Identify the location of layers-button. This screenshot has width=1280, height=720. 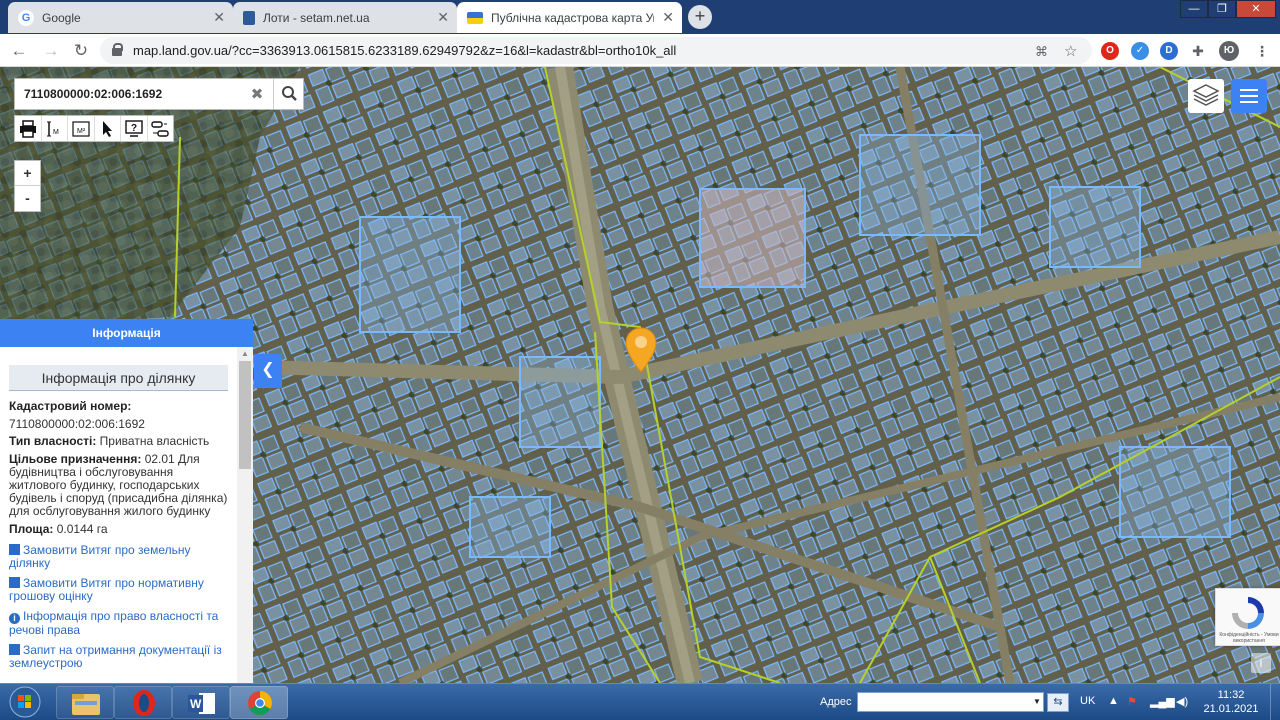
(1206, 96).